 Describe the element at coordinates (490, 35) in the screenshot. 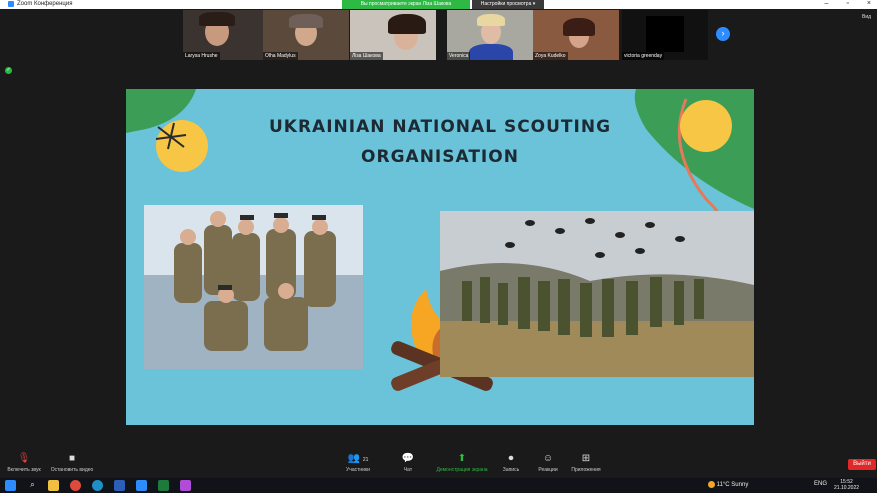

I see `participant-tile: Veronica` at that location.